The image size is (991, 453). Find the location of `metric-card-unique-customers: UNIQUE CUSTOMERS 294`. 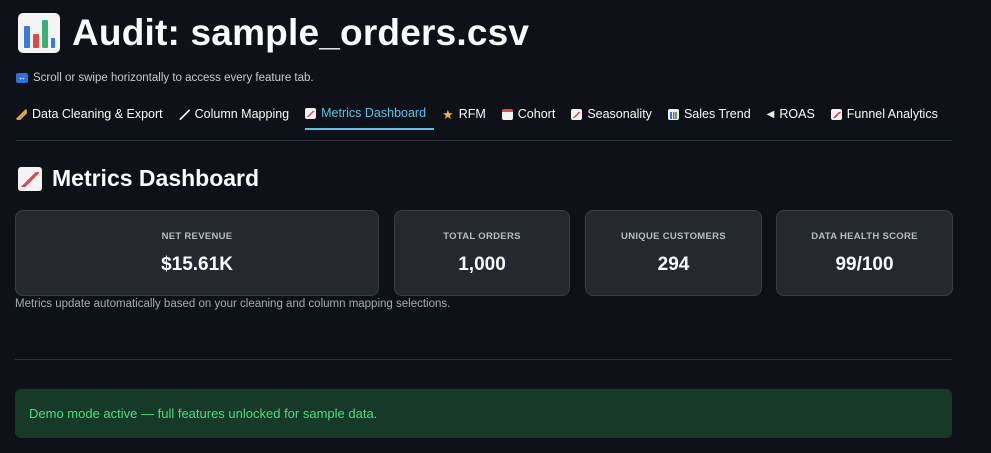

metric-card-unique-customers: UNIQUE CUSTOMERS 294 is located at coordinates (673, 253).